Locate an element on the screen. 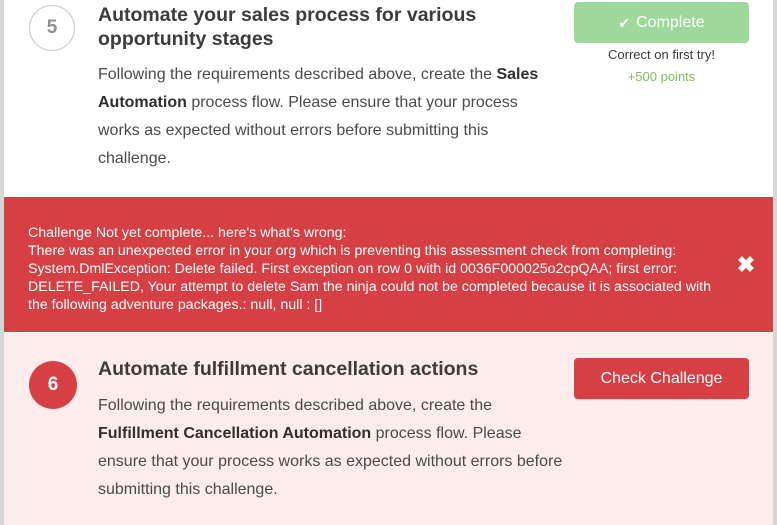  step-number-badge: 6 is located at coordinates (53, 385).